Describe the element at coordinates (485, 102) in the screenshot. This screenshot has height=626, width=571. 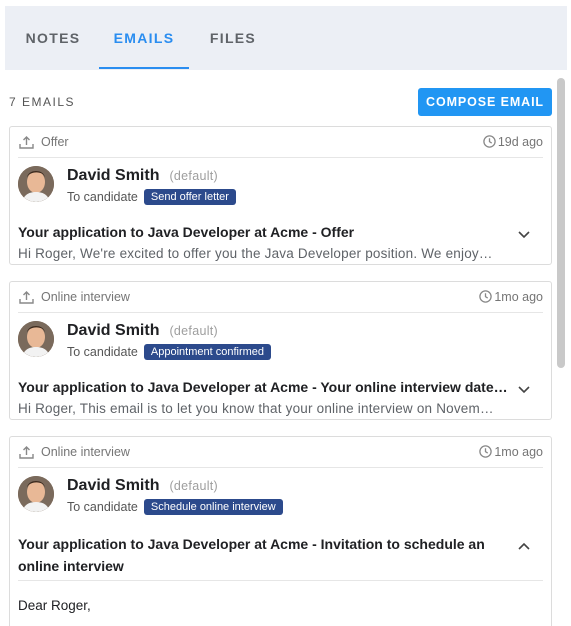
I see `compose-email-button: COMPOSE EMAIL` at that location.